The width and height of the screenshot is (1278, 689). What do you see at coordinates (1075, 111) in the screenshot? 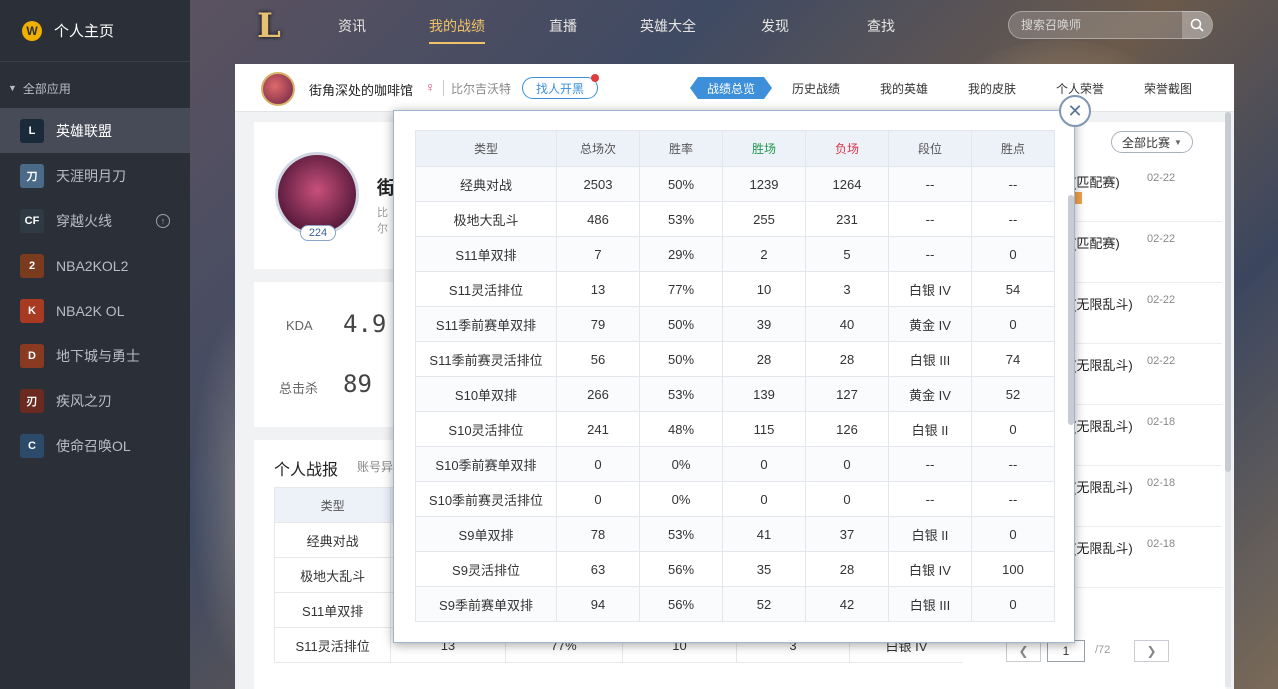
I see `close-popup-button: ✕` at bounding box center [1075, 111].